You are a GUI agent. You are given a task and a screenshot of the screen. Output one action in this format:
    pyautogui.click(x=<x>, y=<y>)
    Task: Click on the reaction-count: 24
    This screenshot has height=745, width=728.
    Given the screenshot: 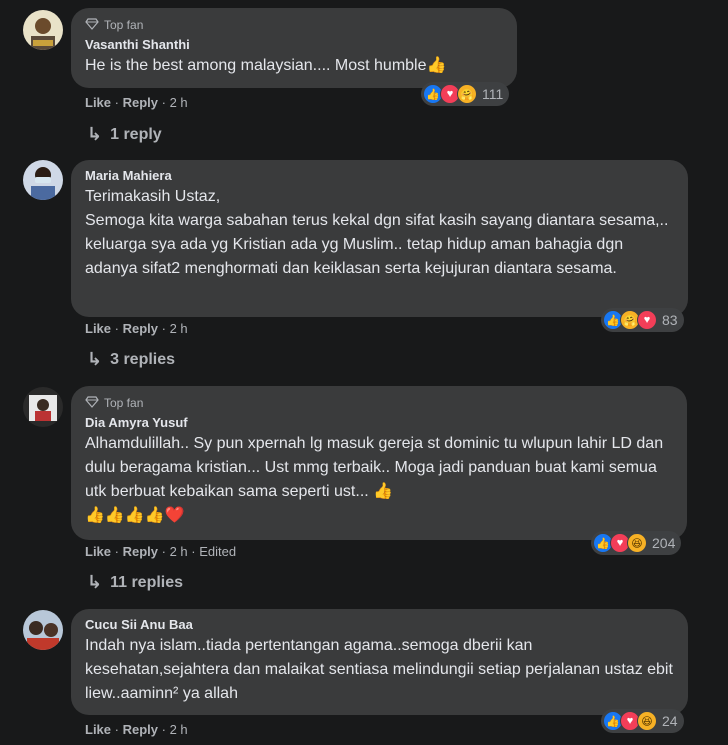 What is the action you would take?
    pyautogui.click(x=670, y=721)
    